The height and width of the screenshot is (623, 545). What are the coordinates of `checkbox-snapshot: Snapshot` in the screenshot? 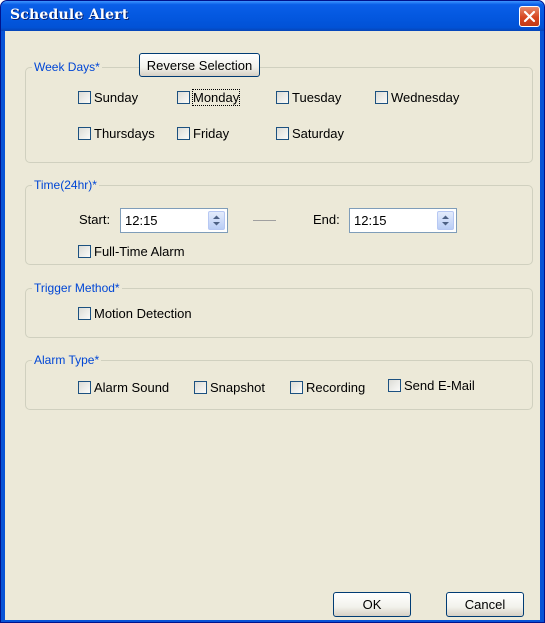 It's located at (229, 387).